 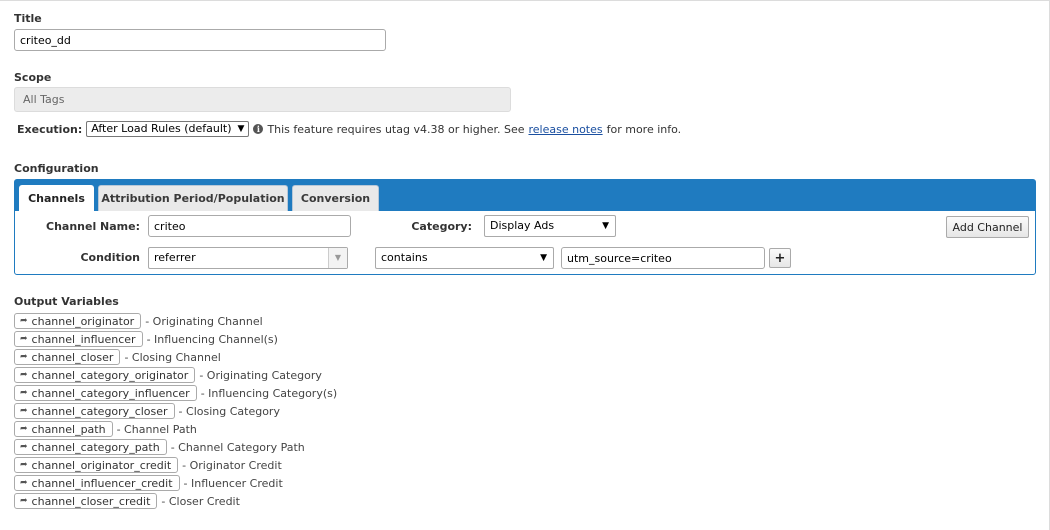 I want to click on execution-label: Execution:, so click(x=50, y=129).